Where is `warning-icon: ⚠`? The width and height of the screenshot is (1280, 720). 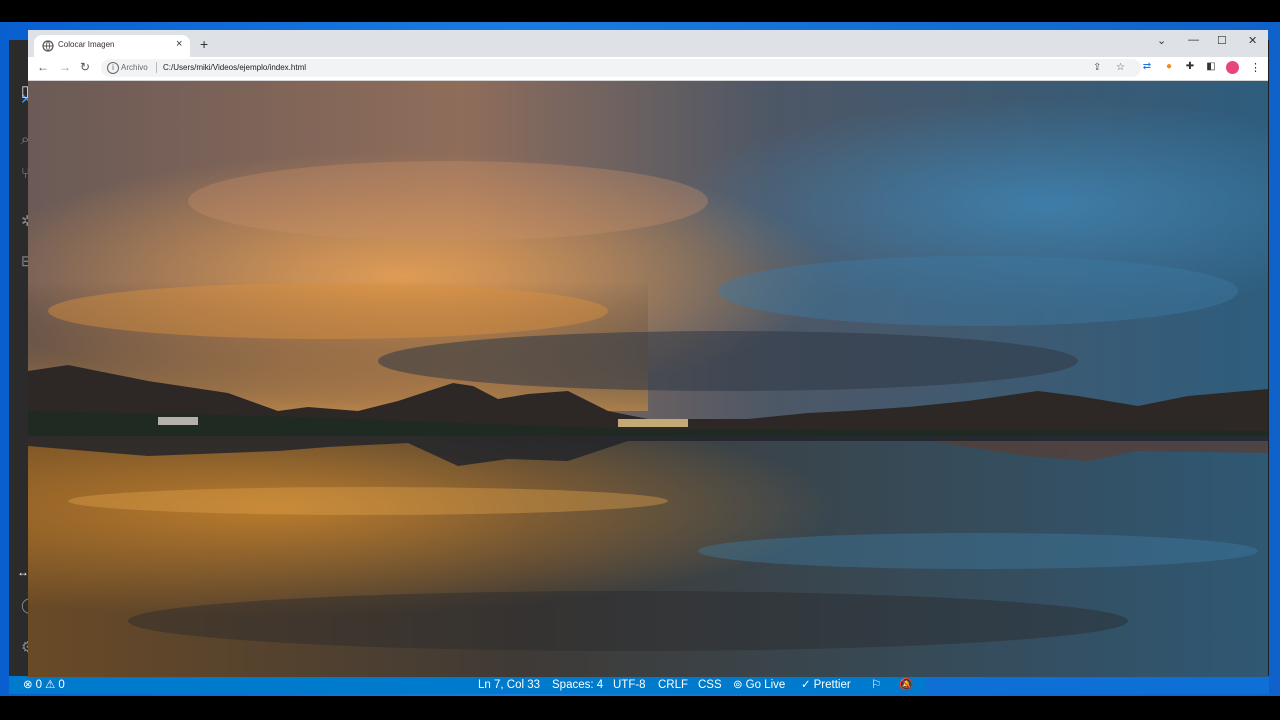
warning-icon: ⚠ is located at coordinates (50, 685).